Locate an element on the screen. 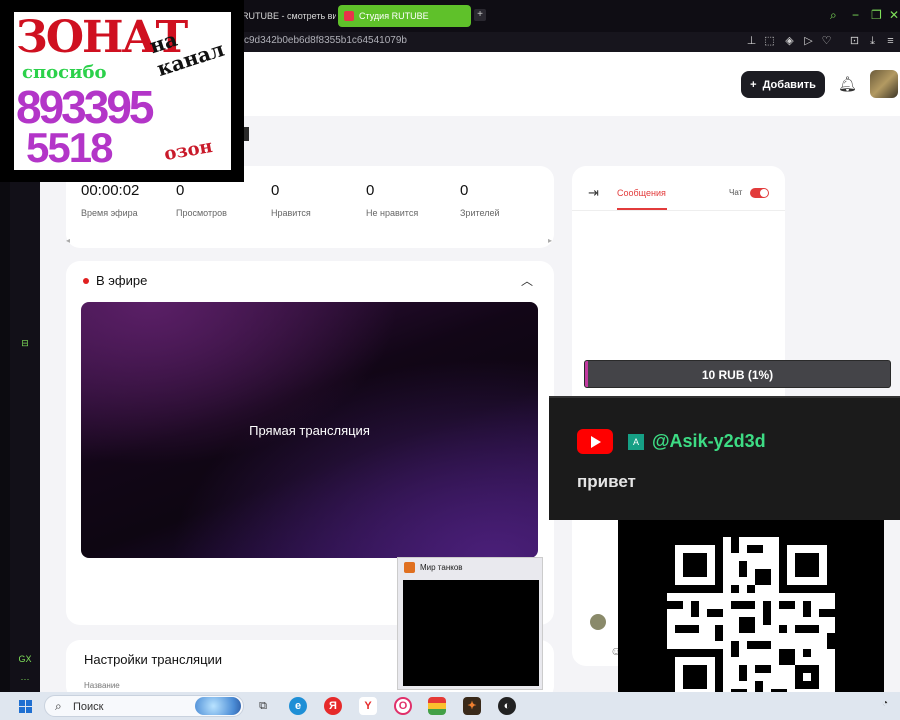  tab-label: RUTUBE - смотреть виде is located at coordinates (289, 16).